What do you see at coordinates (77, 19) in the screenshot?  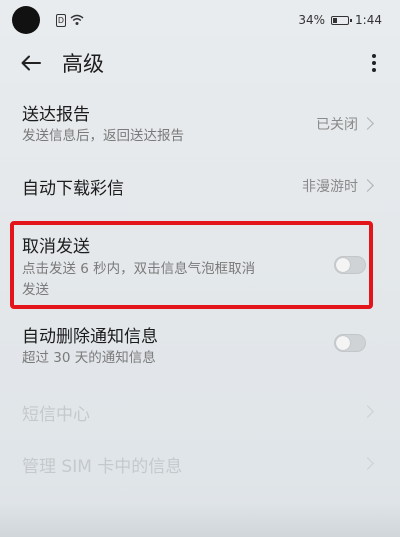 I see `wifi-icon` at bounding box center [77, 19].